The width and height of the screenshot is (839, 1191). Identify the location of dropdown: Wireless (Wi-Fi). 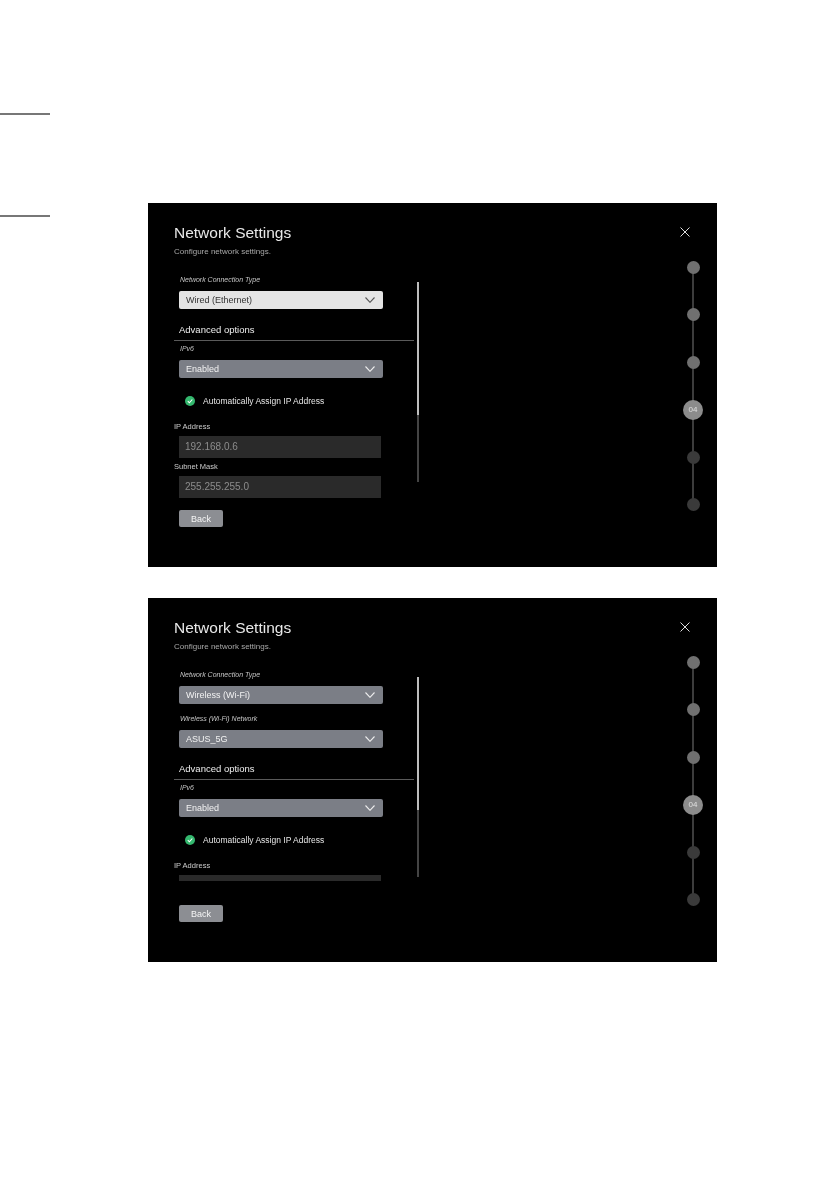
(281, 695).